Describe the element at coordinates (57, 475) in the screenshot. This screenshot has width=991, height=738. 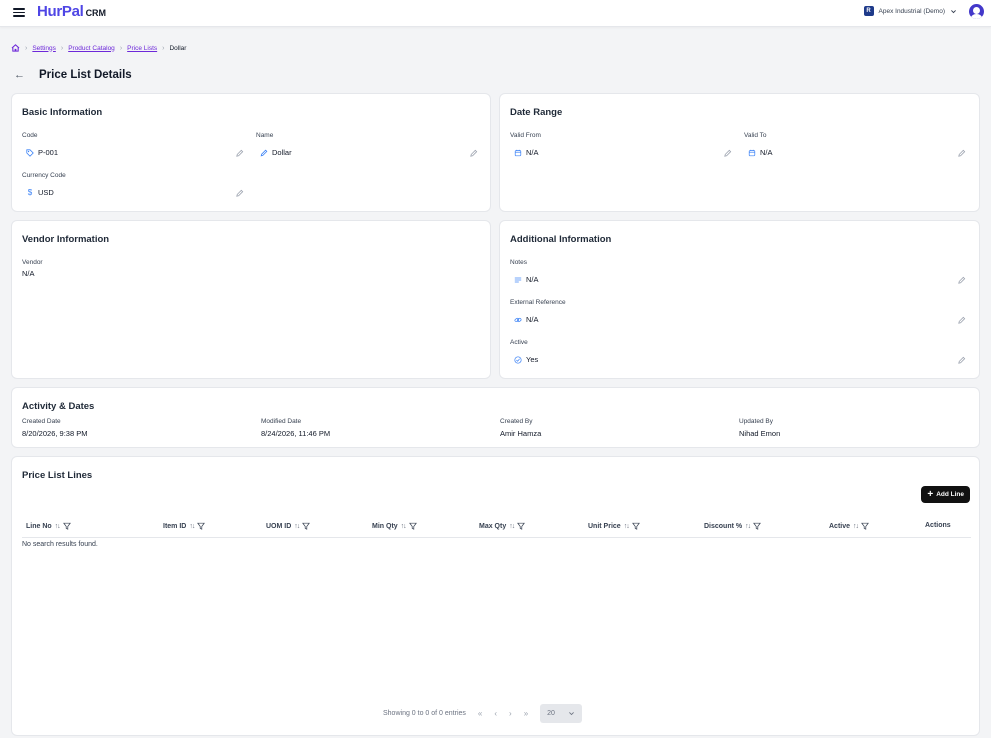
I see `card-title: Price List Lines` at that location.